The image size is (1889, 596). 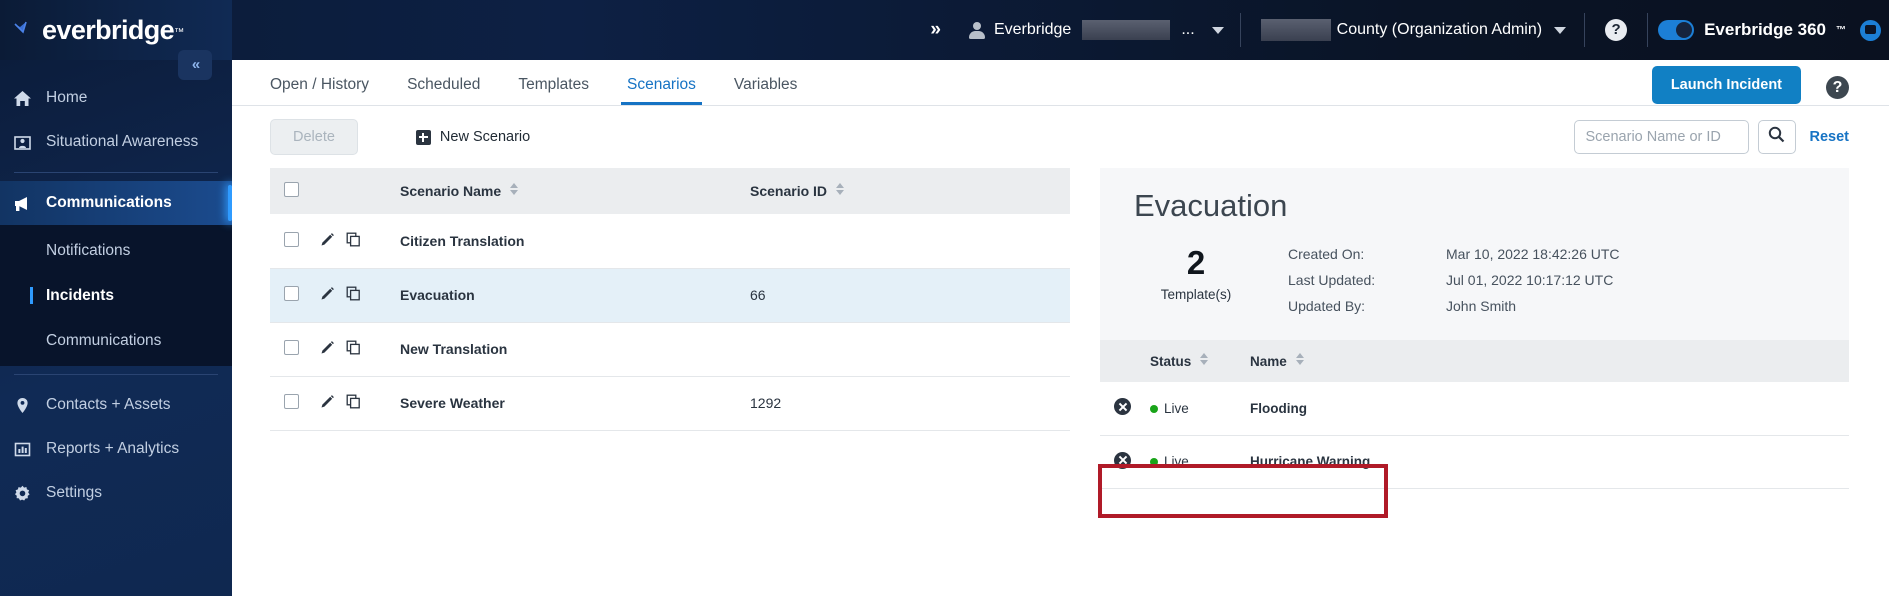 I want to click on scenario-id-header: Scenario ID, so click(x=910, y=191).